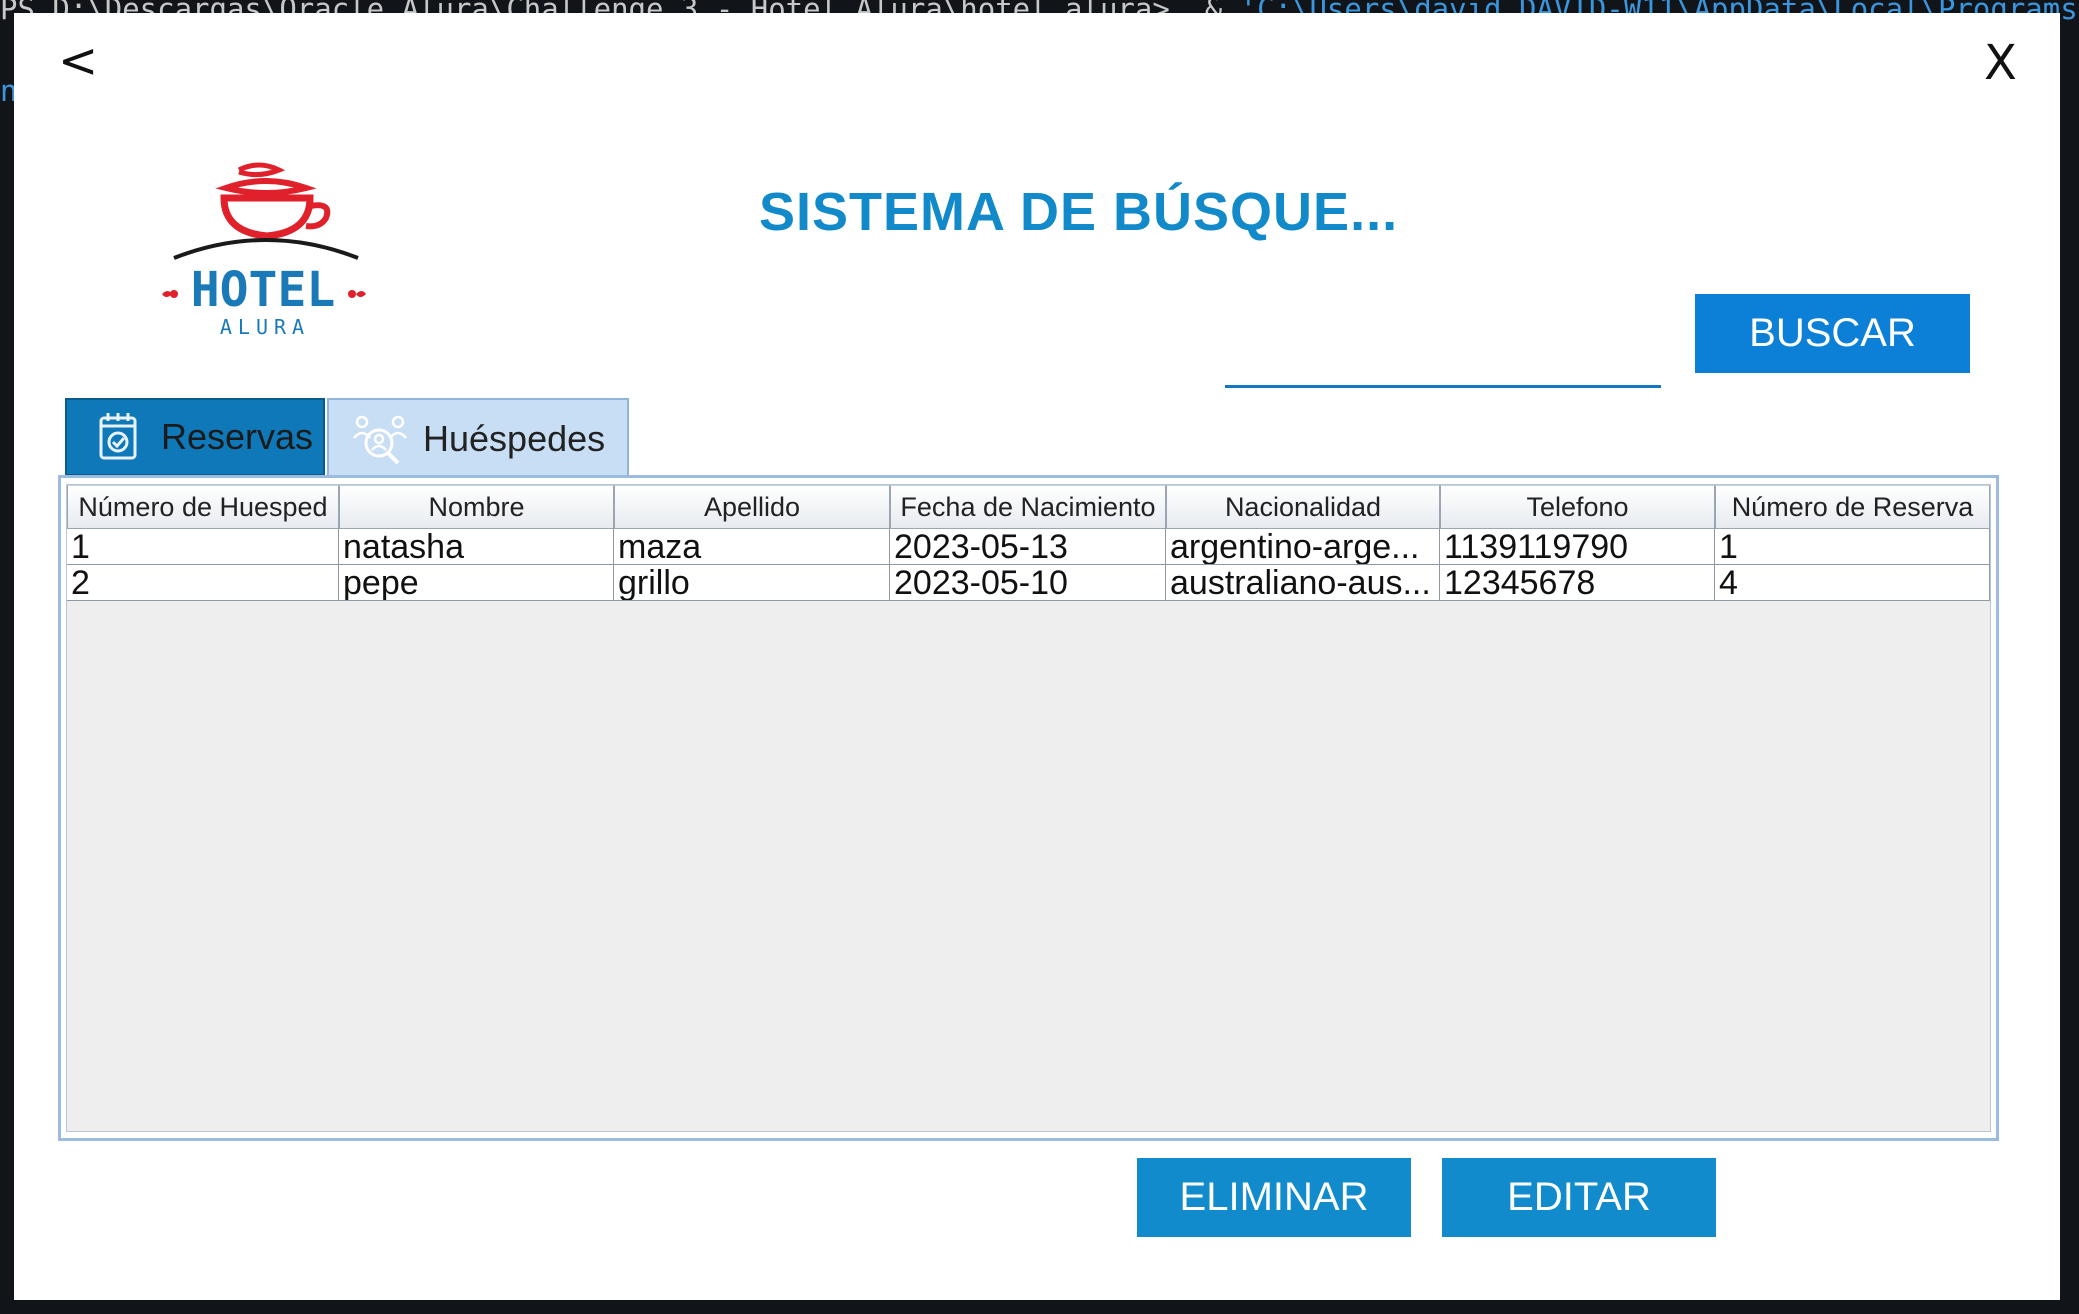 The width and height of the screenshot is (2079, 1314). I want to click on tab-huespedes-label: Huéspedes, so click(514, 438).